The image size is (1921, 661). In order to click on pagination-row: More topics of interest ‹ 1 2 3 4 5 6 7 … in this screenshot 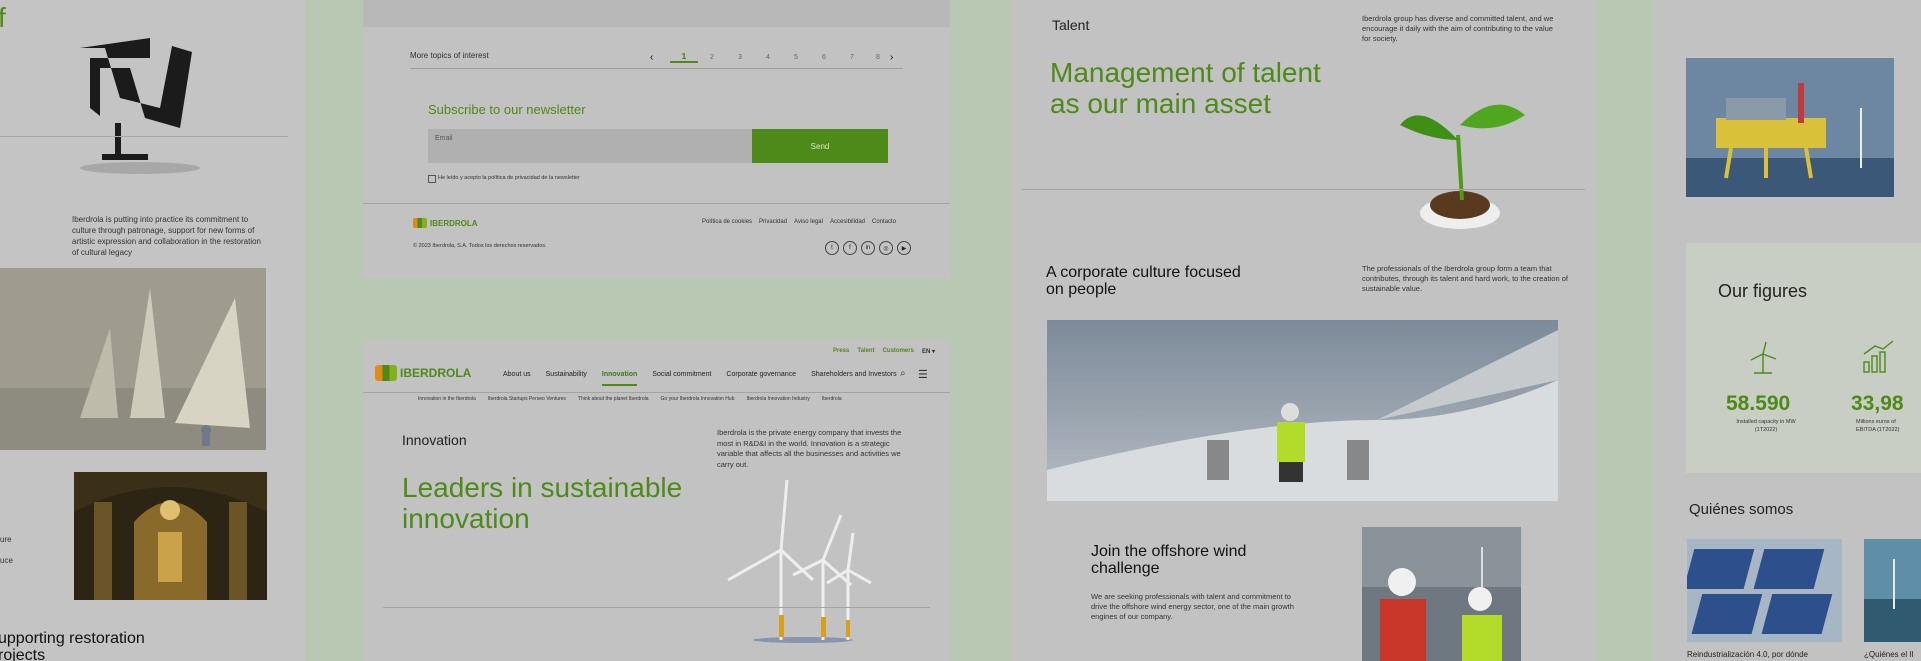, I will do `click(656, 57)`.